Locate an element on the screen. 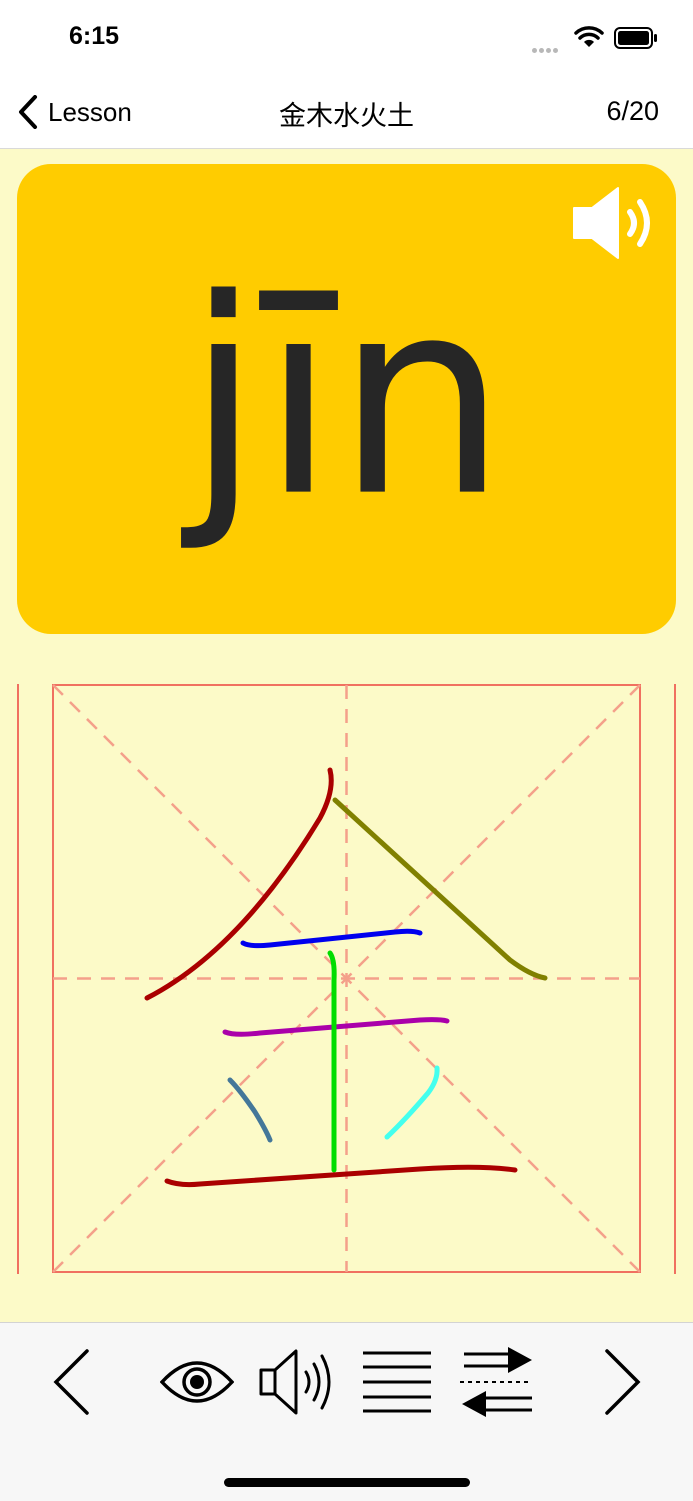  chevron-right-icon is located at coordinates (623, 1382).